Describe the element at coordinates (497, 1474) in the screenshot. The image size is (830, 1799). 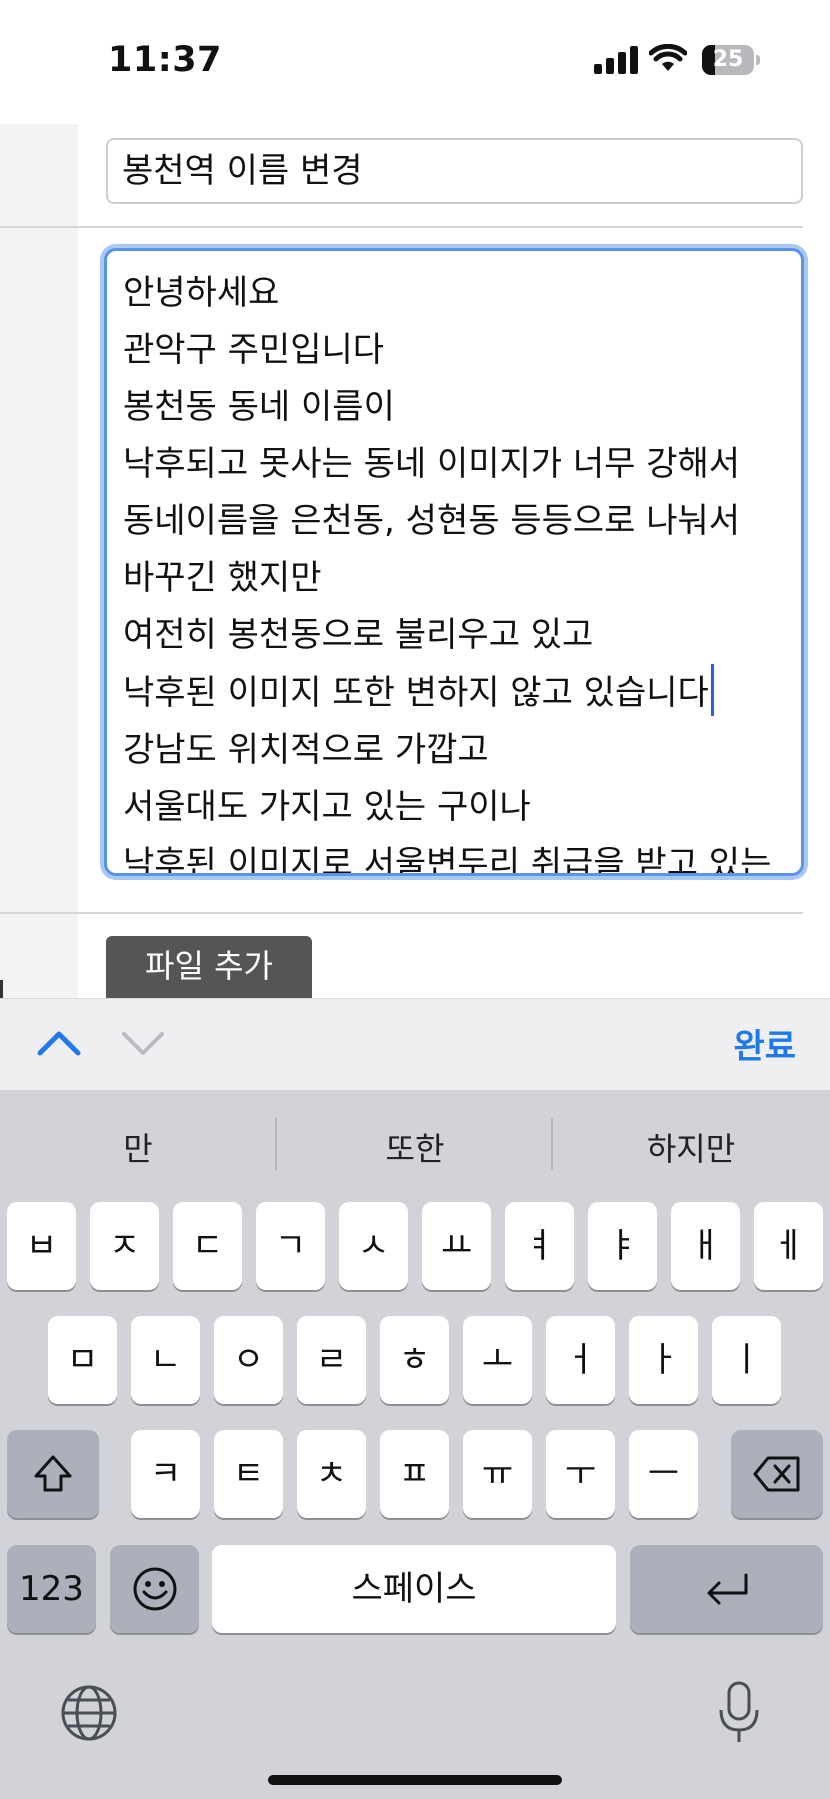
I see `key: ㅠ` at that location.